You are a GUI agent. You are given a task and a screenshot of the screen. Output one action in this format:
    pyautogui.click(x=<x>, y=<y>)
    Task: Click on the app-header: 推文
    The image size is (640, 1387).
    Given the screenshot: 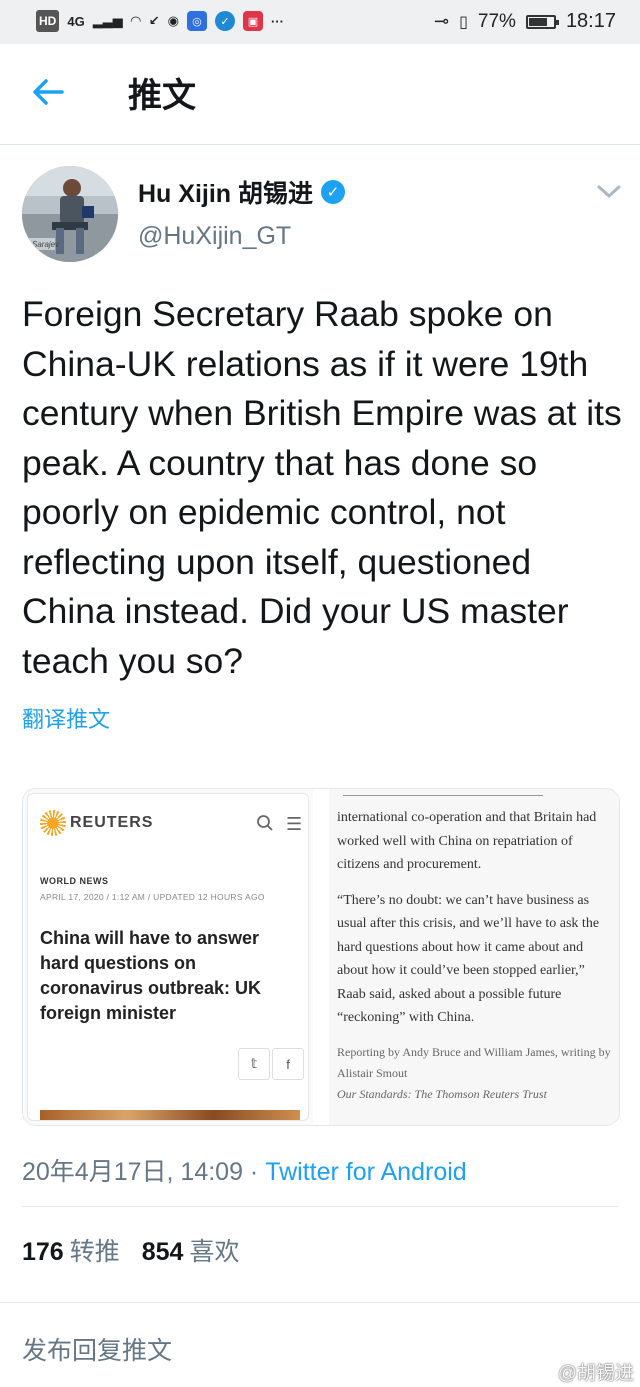 What is the action you would take?
    pyautogui.click(x=320, y=94)
    